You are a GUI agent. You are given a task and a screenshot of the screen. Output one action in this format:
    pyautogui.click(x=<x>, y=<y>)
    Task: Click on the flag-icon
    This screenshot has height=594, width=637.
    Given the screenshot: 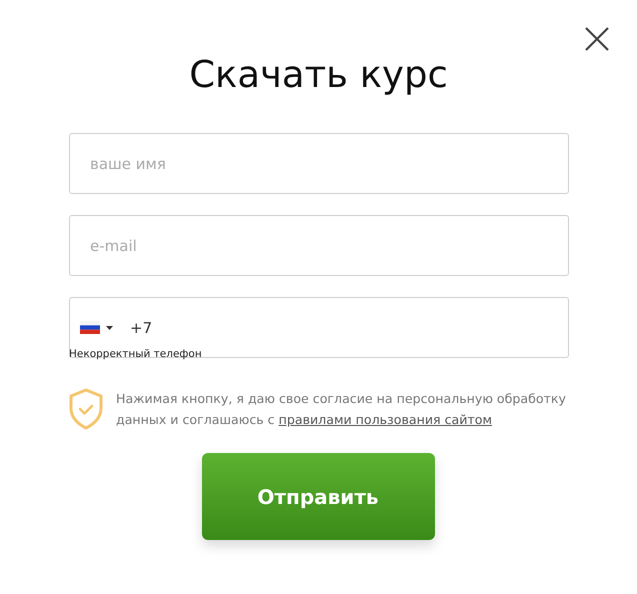 What is the action you would take?
    pyautogui.click(x=90, y=327)
    